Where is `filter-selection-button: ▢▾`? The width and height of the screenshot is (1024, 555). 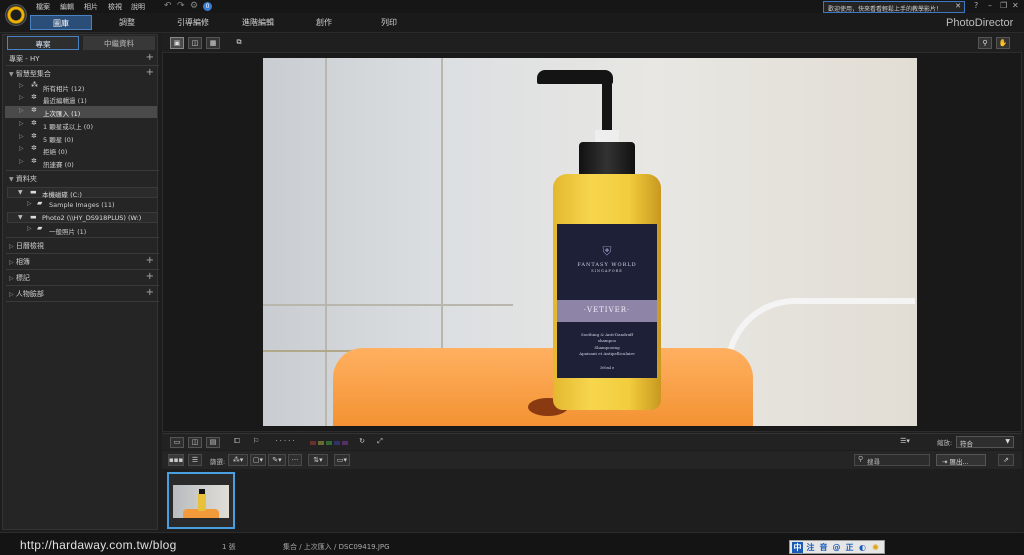
filter-selection-button: ▢▾ is located at coordinates (258, 460).